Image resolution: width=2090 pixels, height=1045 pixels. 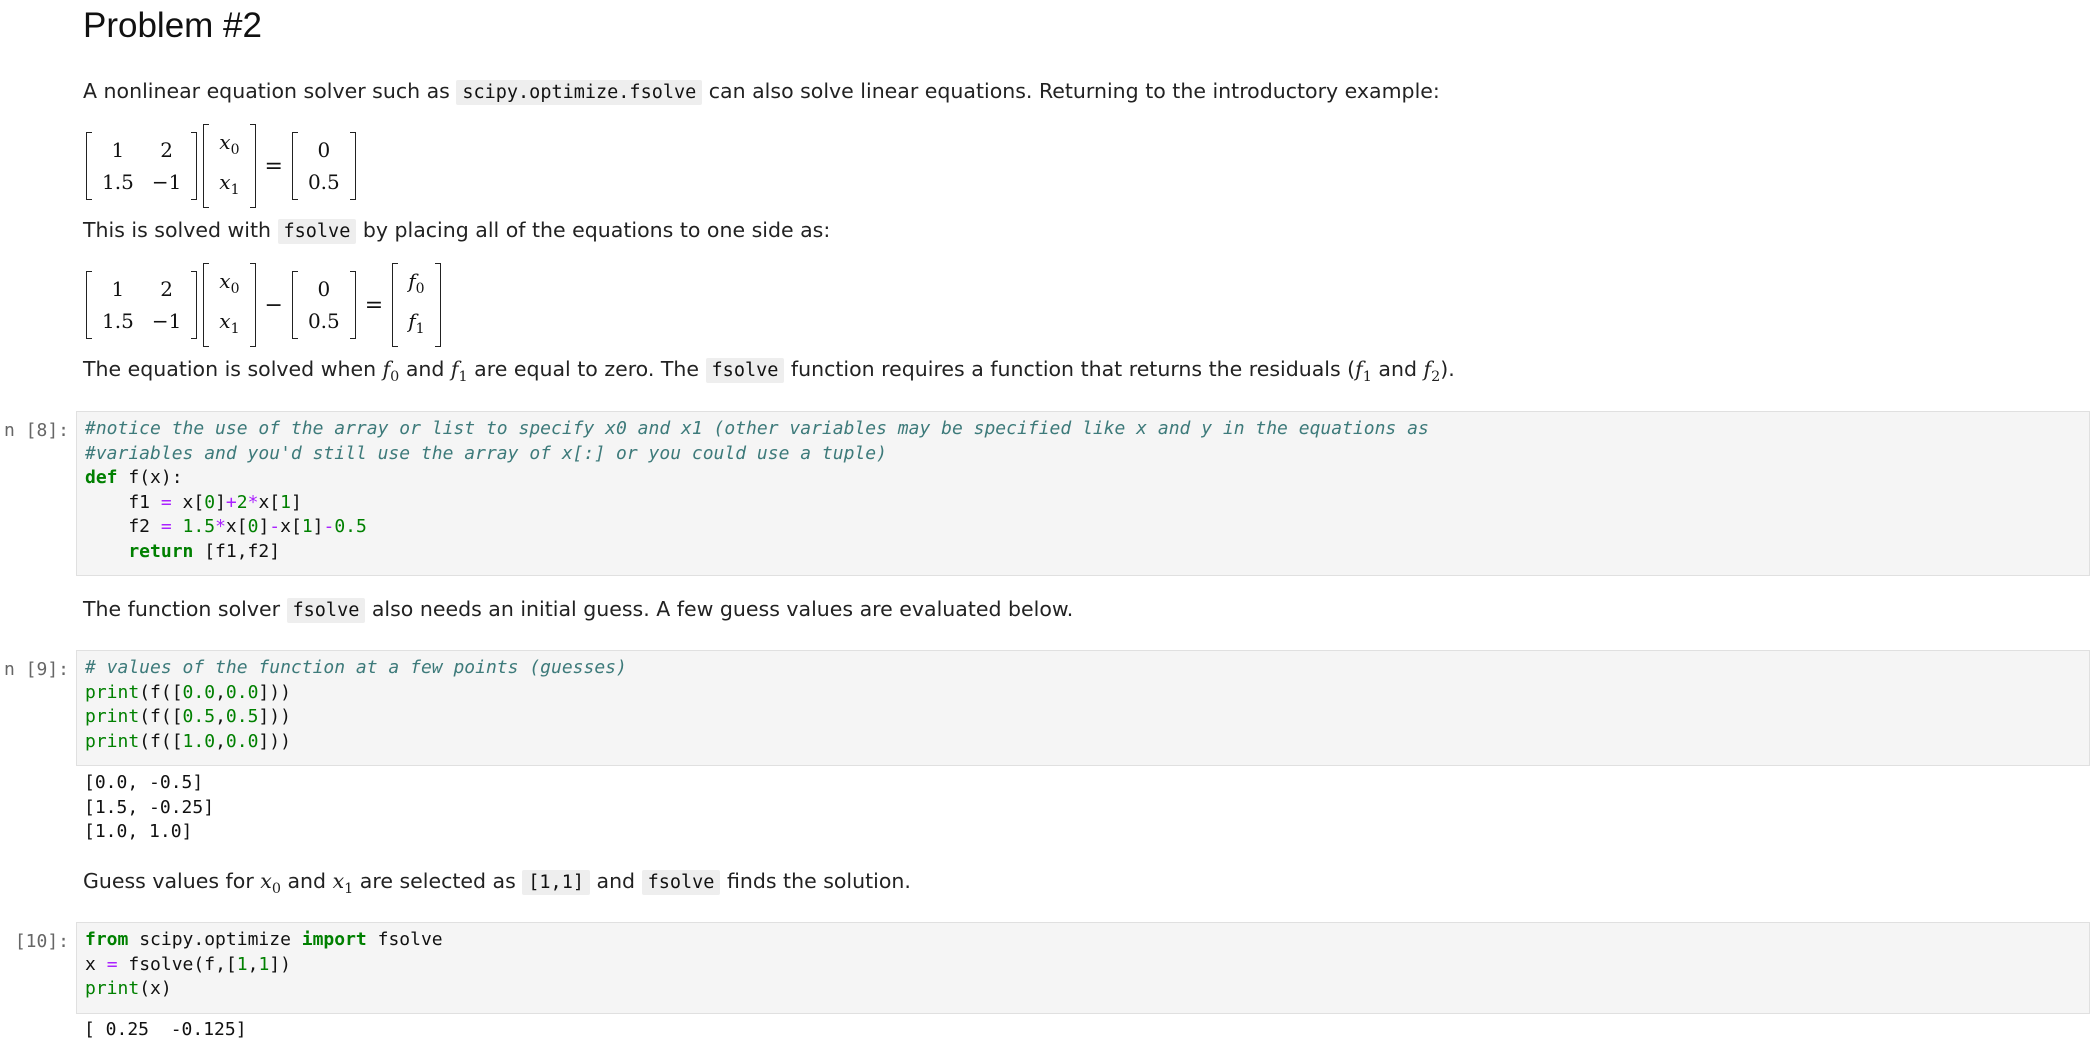 What do you see at coordinates (438, 881) in the screenshot?
I see `text: are selected as` at bounding box center [438, 881].